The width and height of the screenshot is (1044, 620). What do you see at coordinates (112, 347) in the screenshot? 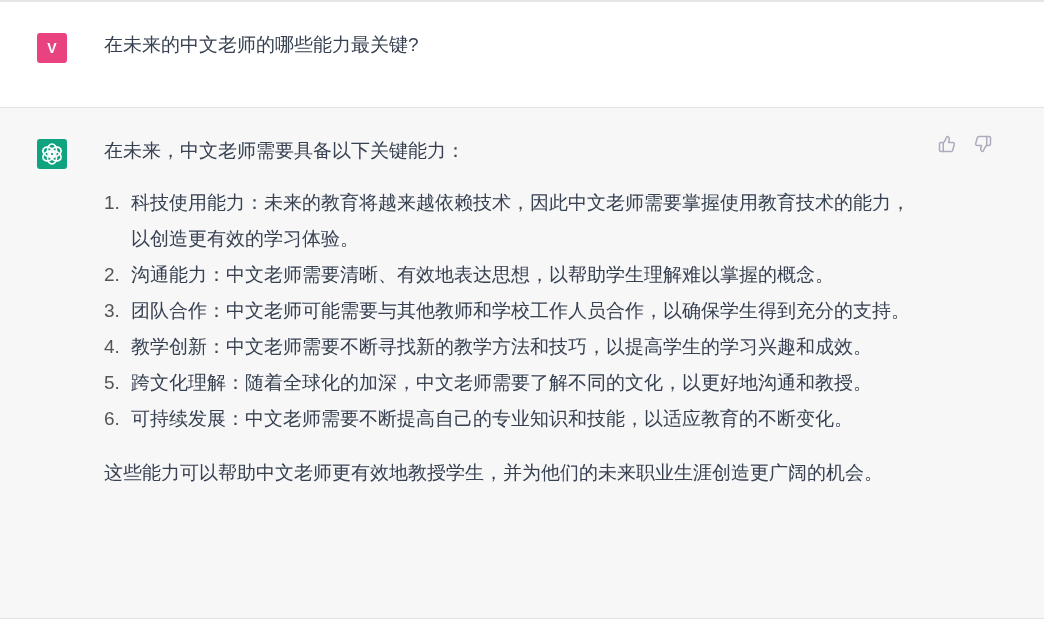
I see `list-number: 4.` at bounding box center [112, 347].